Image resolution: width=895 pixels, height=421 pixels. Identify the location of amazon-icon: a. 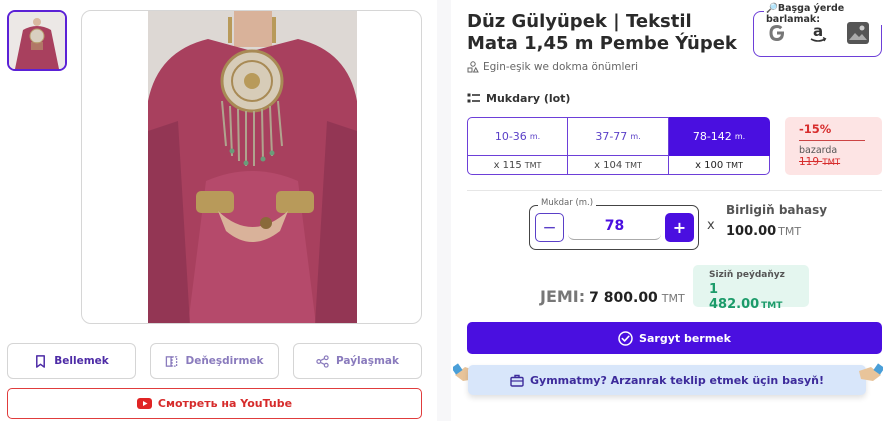
(818, 33).